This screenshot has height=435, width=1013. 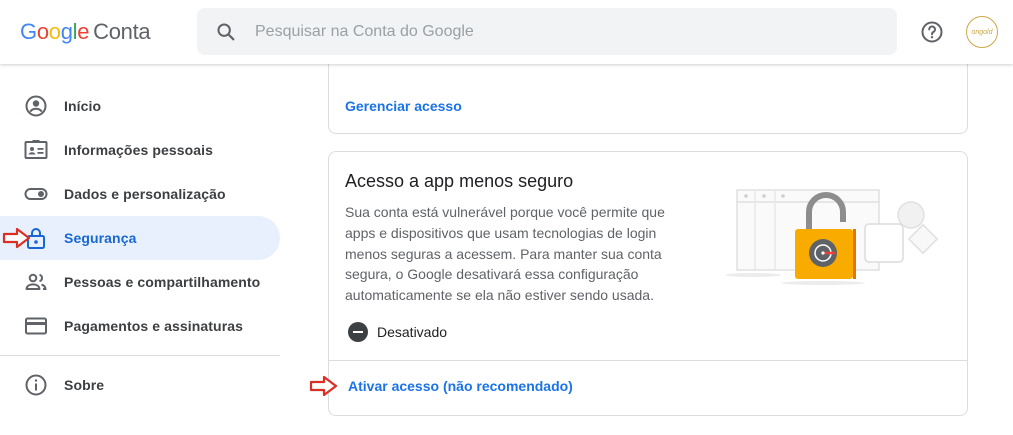 I want to click on sidebar-item-informacoes-pessoais: Informações pessoais, so click(x=140, y=150).